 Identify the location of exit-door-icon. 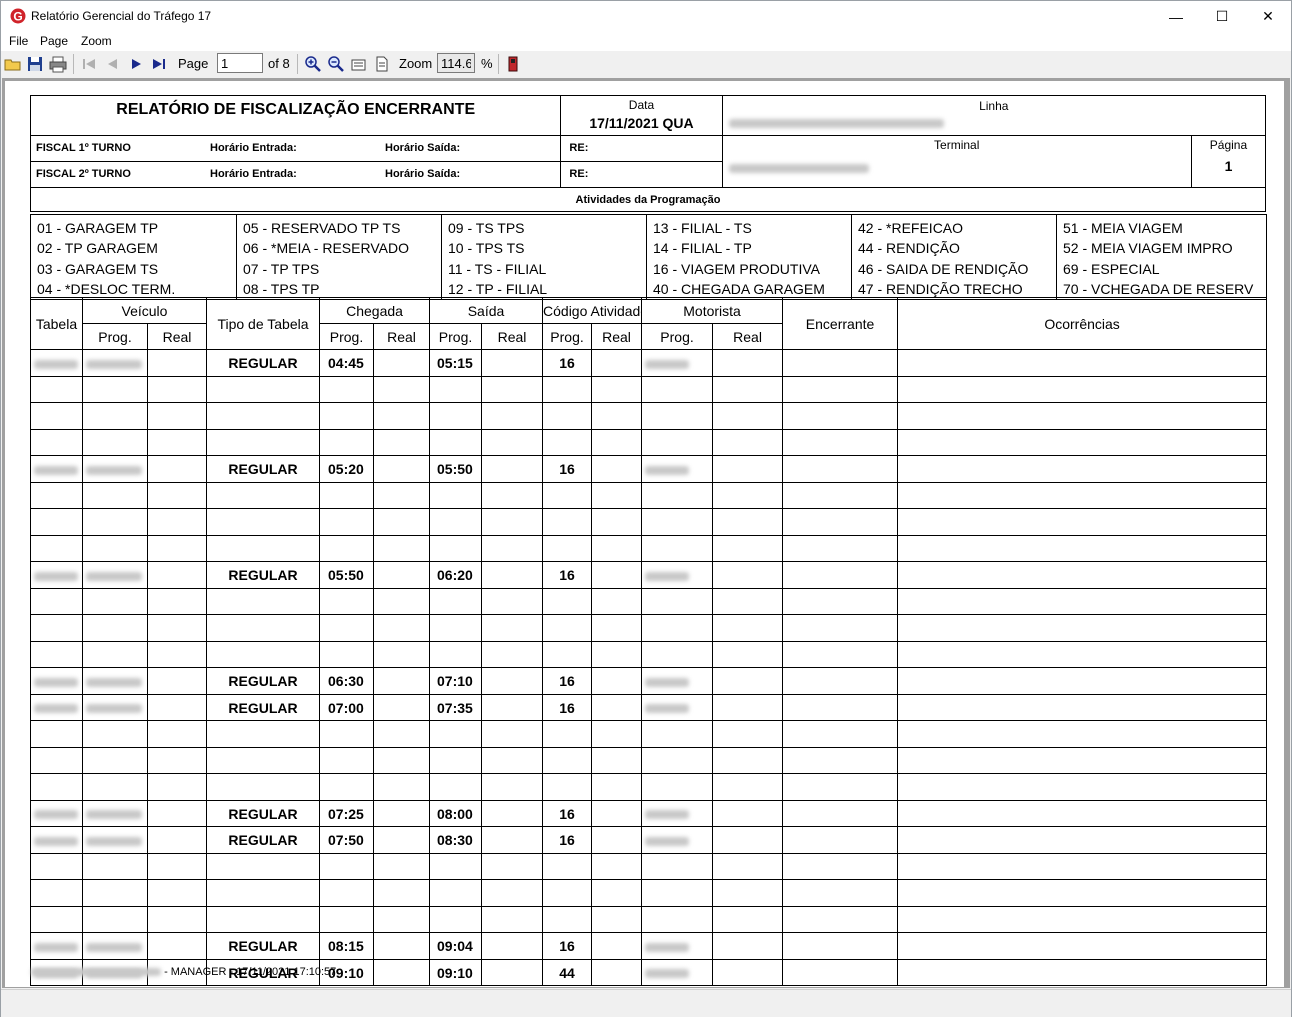
(513, 64).